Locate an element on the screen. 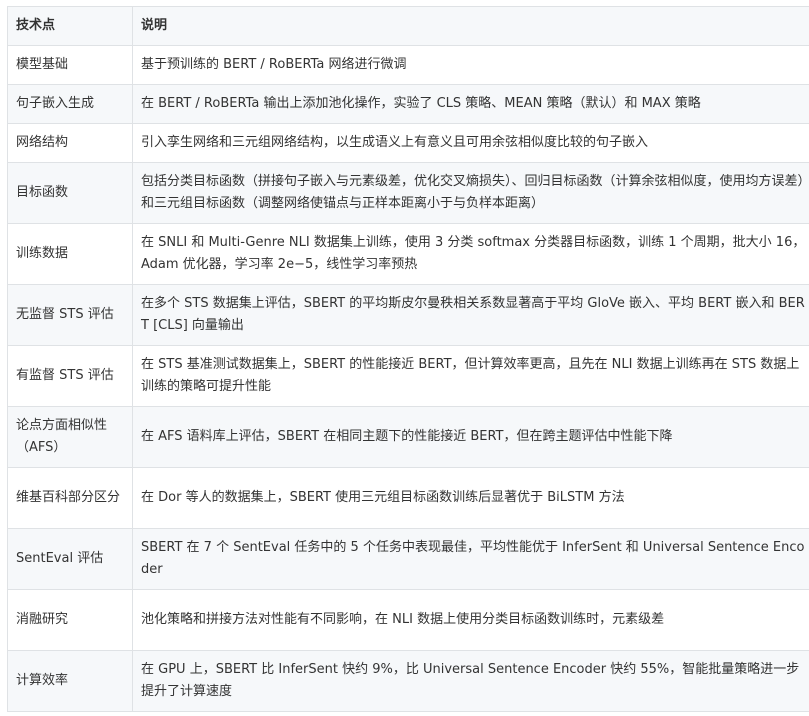 The width and height of the screenshot is (809, 716). row-desc: 基于预训练的 BERT / RoBERTa 网络进行微调 is located at coordinates (470, 65).